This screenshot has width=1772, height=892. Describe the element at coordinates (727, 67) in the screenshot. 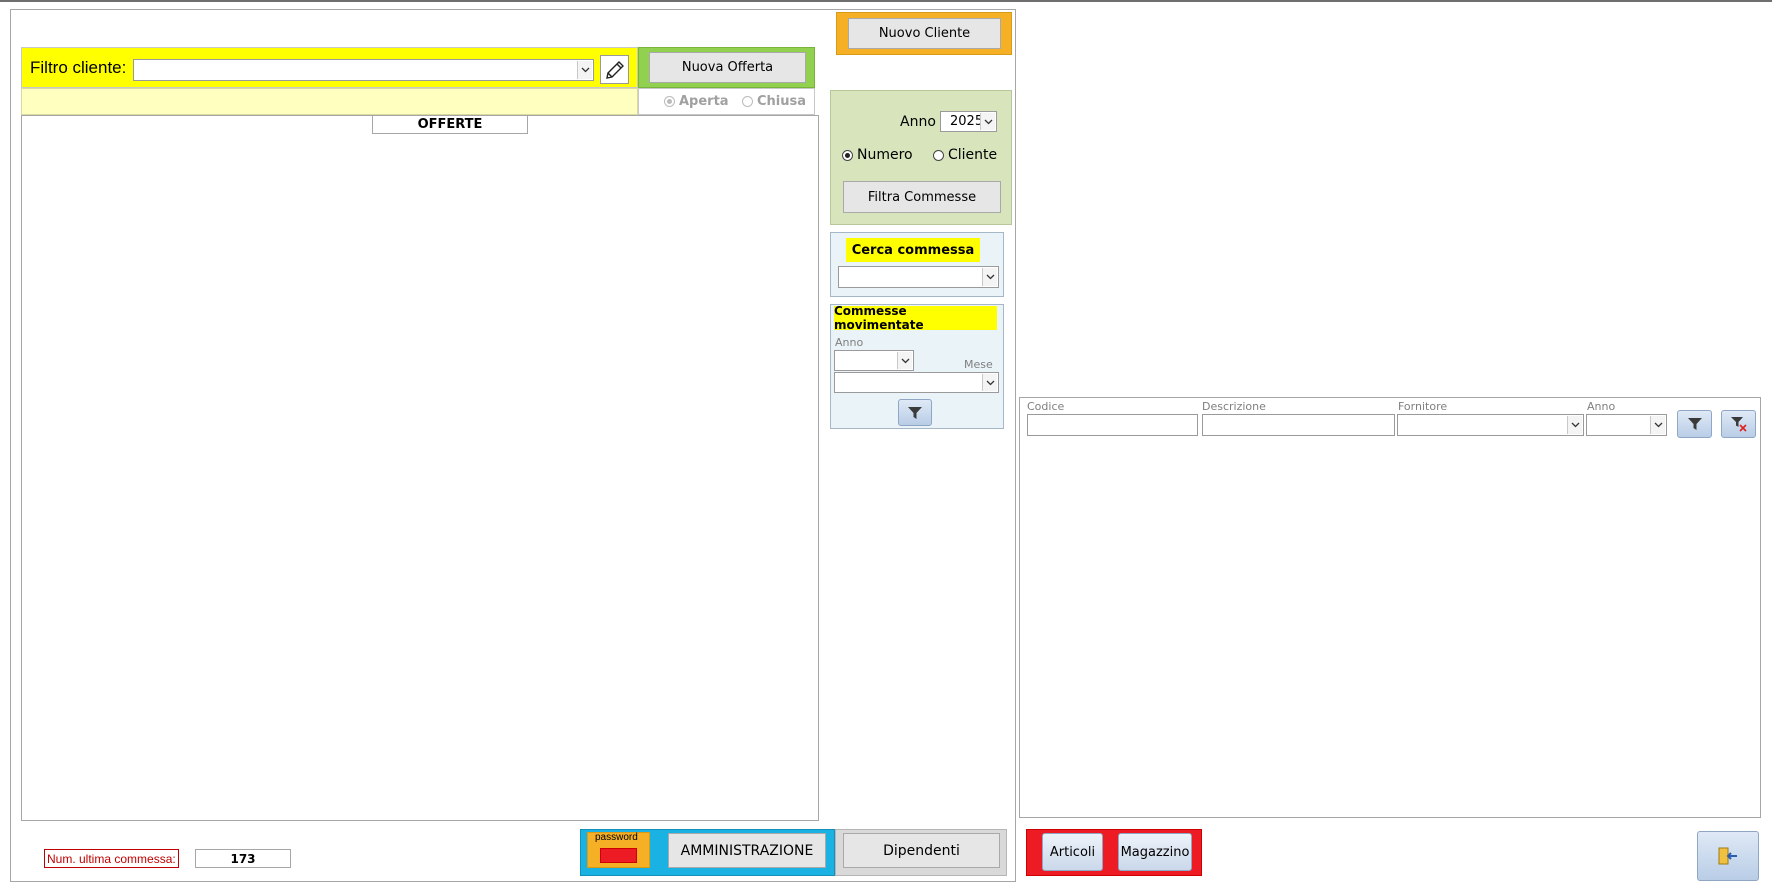

I see `nuova-offerta-button: Nuova Offerta` at that location.